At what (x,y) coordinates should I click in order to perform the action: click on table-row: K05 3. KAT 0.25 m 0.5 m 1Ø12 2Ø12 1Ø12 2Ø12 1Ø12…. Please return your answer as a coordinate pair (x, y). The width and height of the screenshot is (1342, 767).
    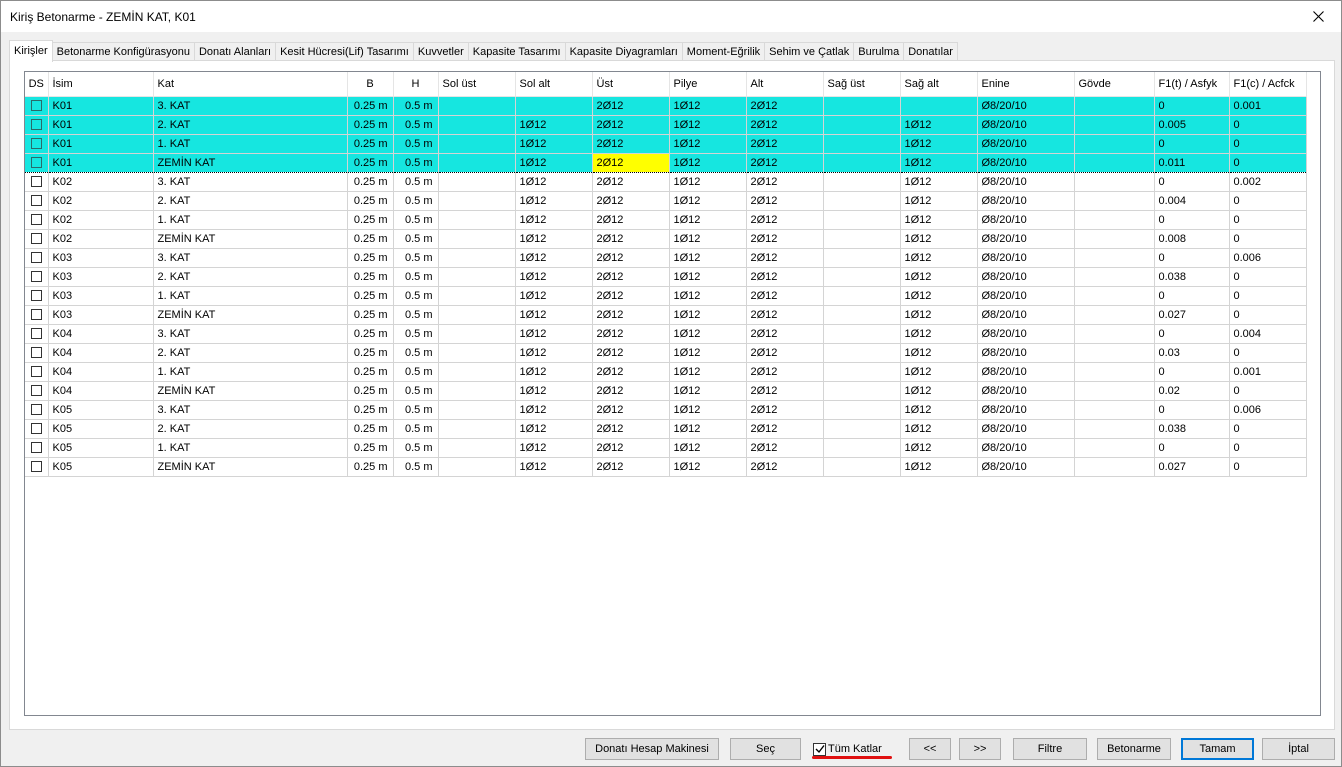
    Looking at the image, I should click on (666, 410).